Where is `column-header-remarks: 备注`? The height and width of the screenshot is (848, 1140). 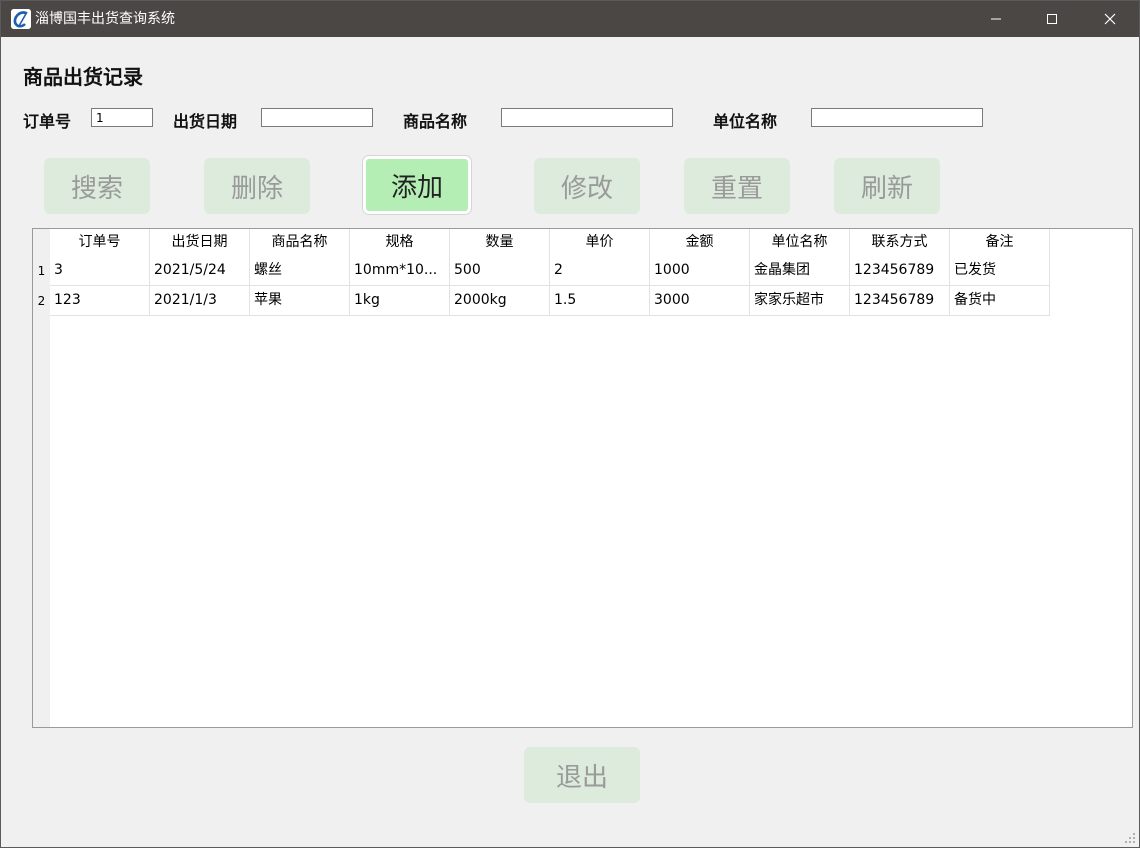
column-header-remarks: 备注 is located at coordinates (1000, 242).